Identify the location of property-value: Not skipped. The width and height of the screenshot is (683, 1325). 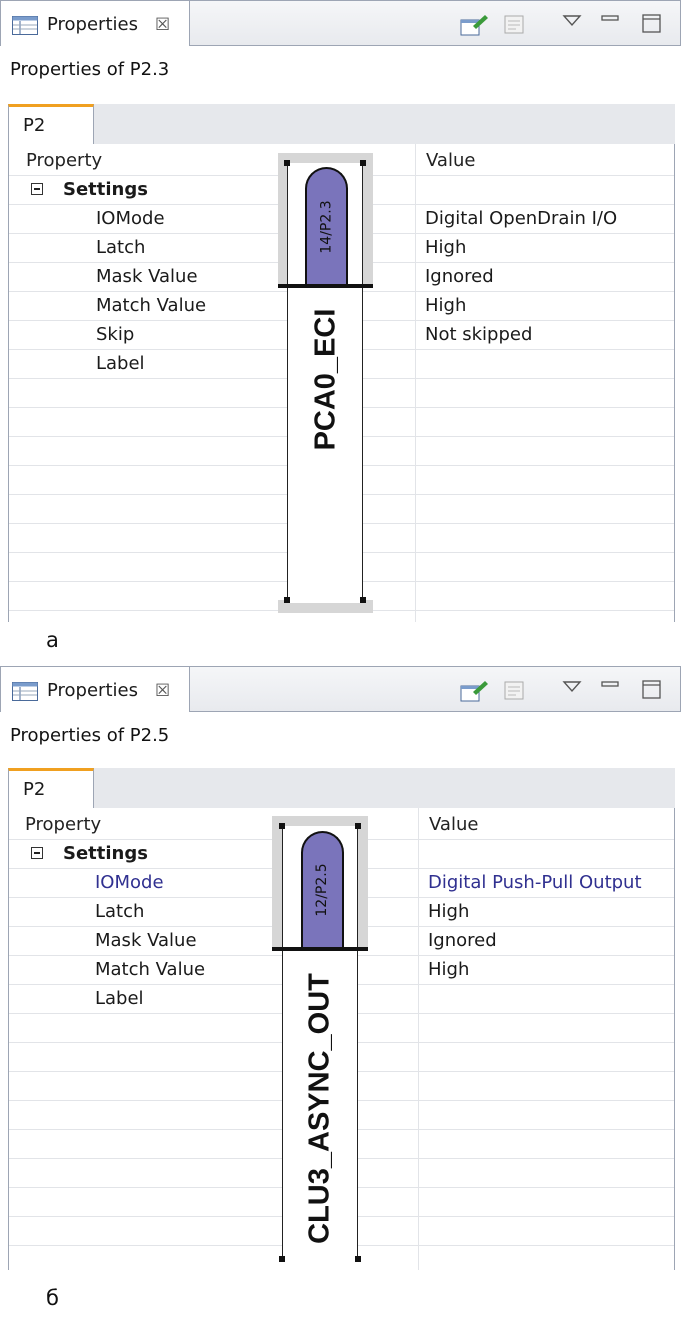
(479, 334).